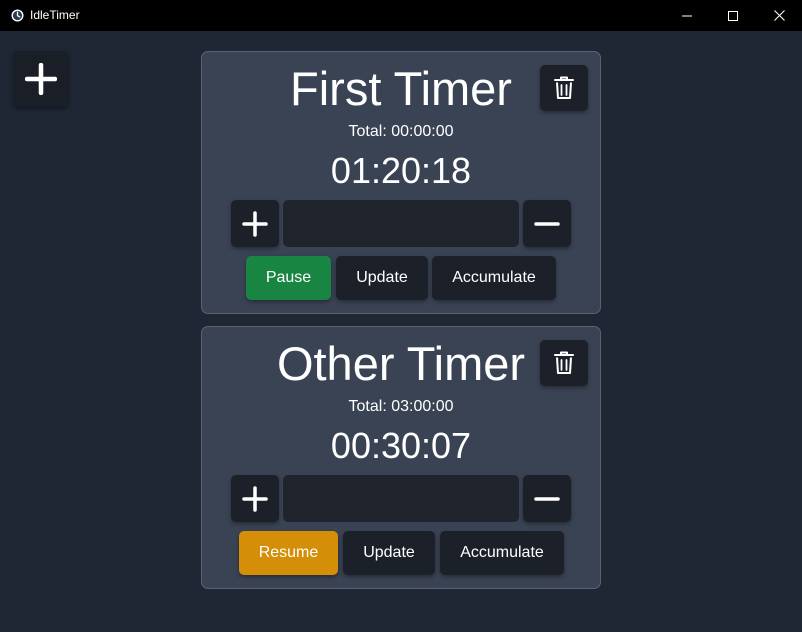  I want to click on timer-total: Total: 00:00:00, so click(401, 131).